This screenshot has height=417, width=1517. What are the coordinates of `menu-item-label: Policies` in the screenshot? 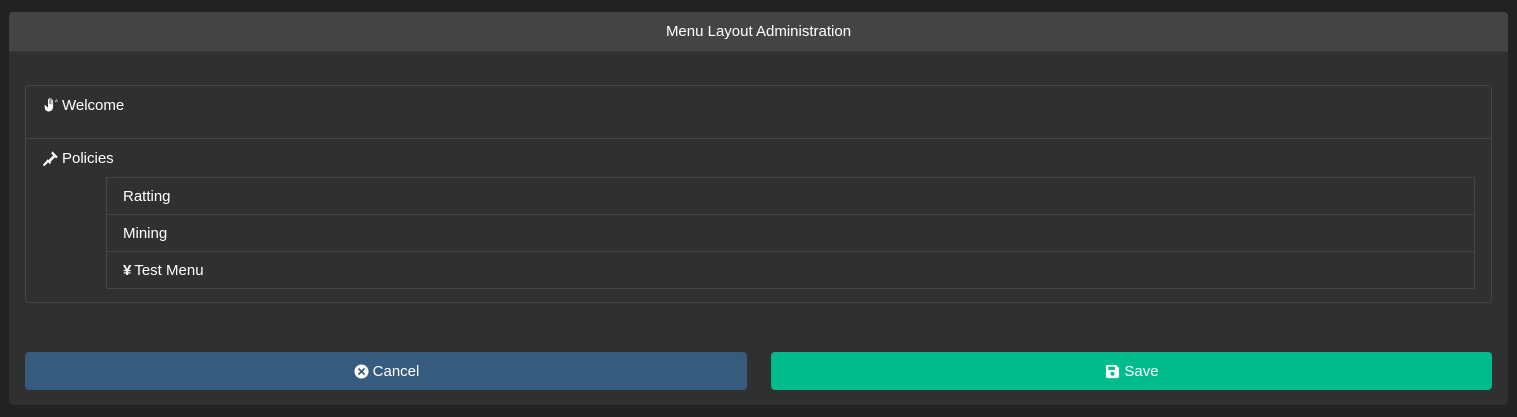 It's located at (88, 158).